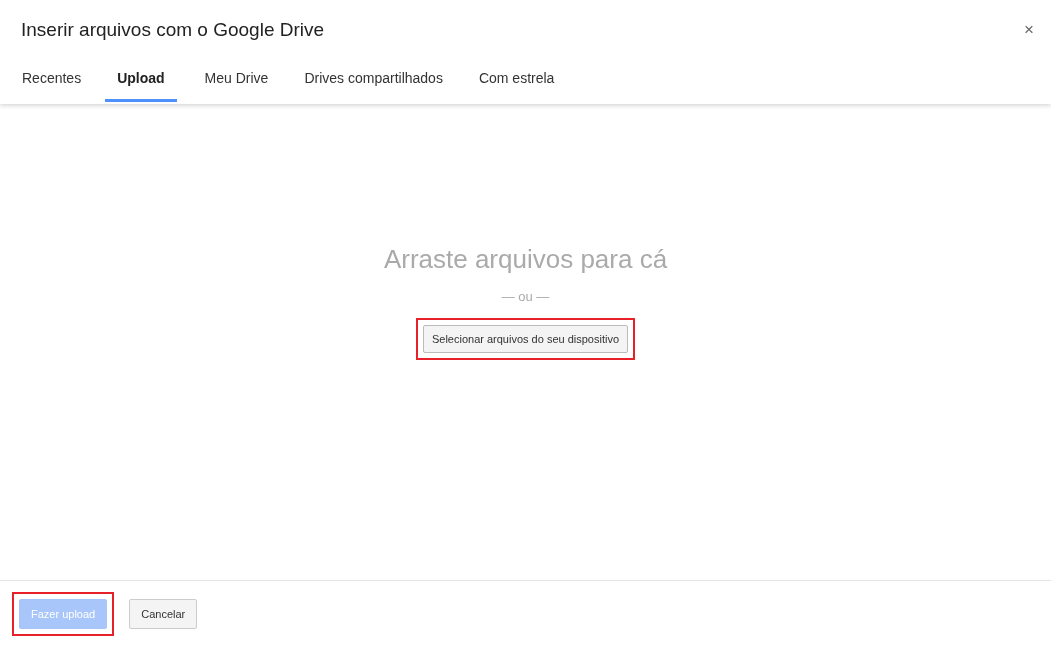 The width and height of the screenshot is (1051, 646). Describe the element at coordinates (173, 30) in the screenshot. I see `dialog-title: Inserir arquivos com o Google Drive` at that location.